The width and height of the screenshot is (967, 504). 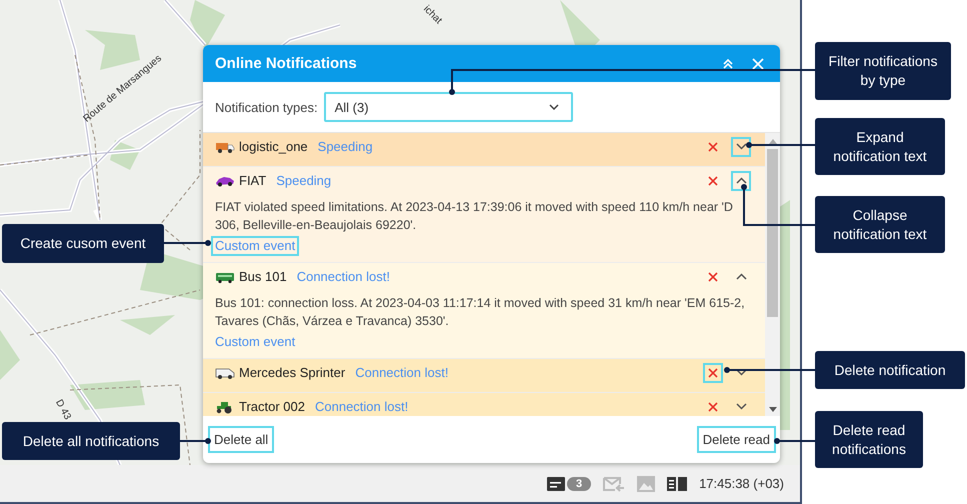 I want to click on notification-text: Bus 101: connection loss. At 2023-04-03 11:17:14 it moved with speed 31 km/h near 'EM 615-2, Tavares (Chãs, Várzea e Travanca) 3530'., so click(x=480, y=312).